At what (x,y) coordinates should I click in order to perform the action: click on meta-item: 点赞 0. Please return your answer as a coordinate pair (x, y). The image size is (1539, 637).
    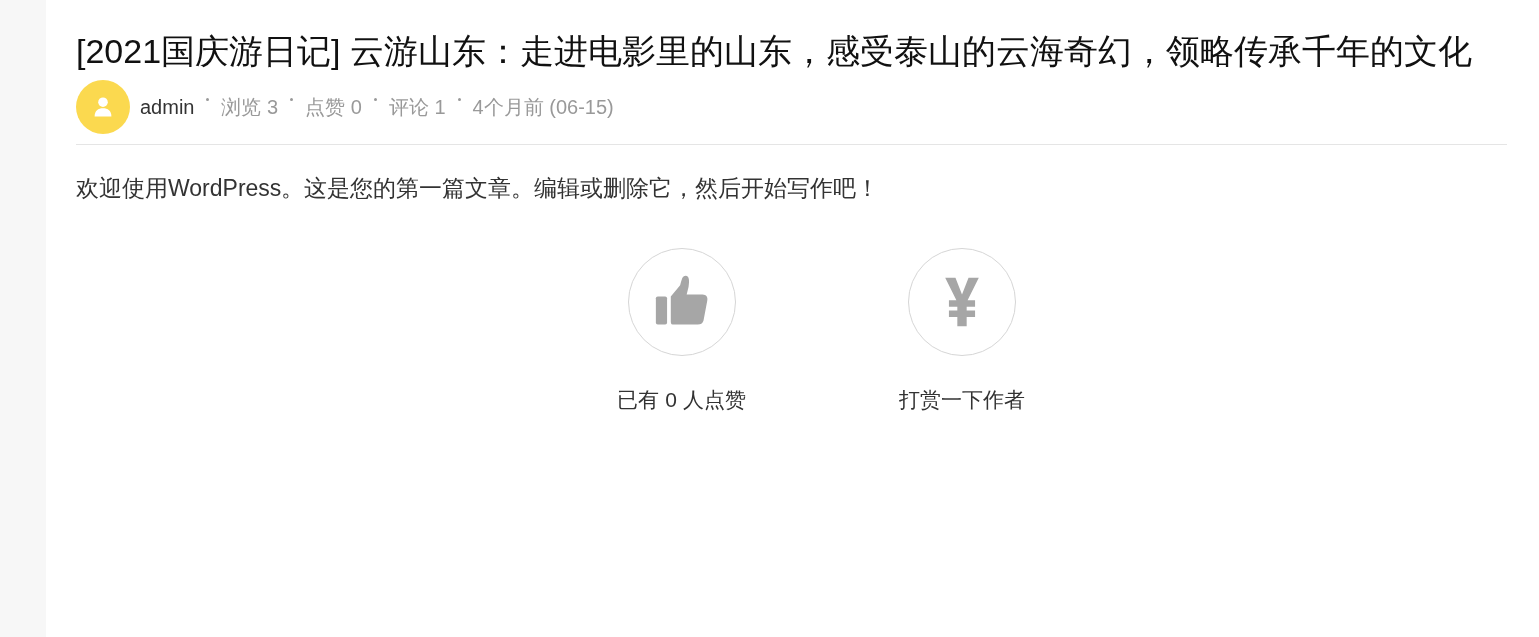
    Looking at the image, I should click on (333, 107).